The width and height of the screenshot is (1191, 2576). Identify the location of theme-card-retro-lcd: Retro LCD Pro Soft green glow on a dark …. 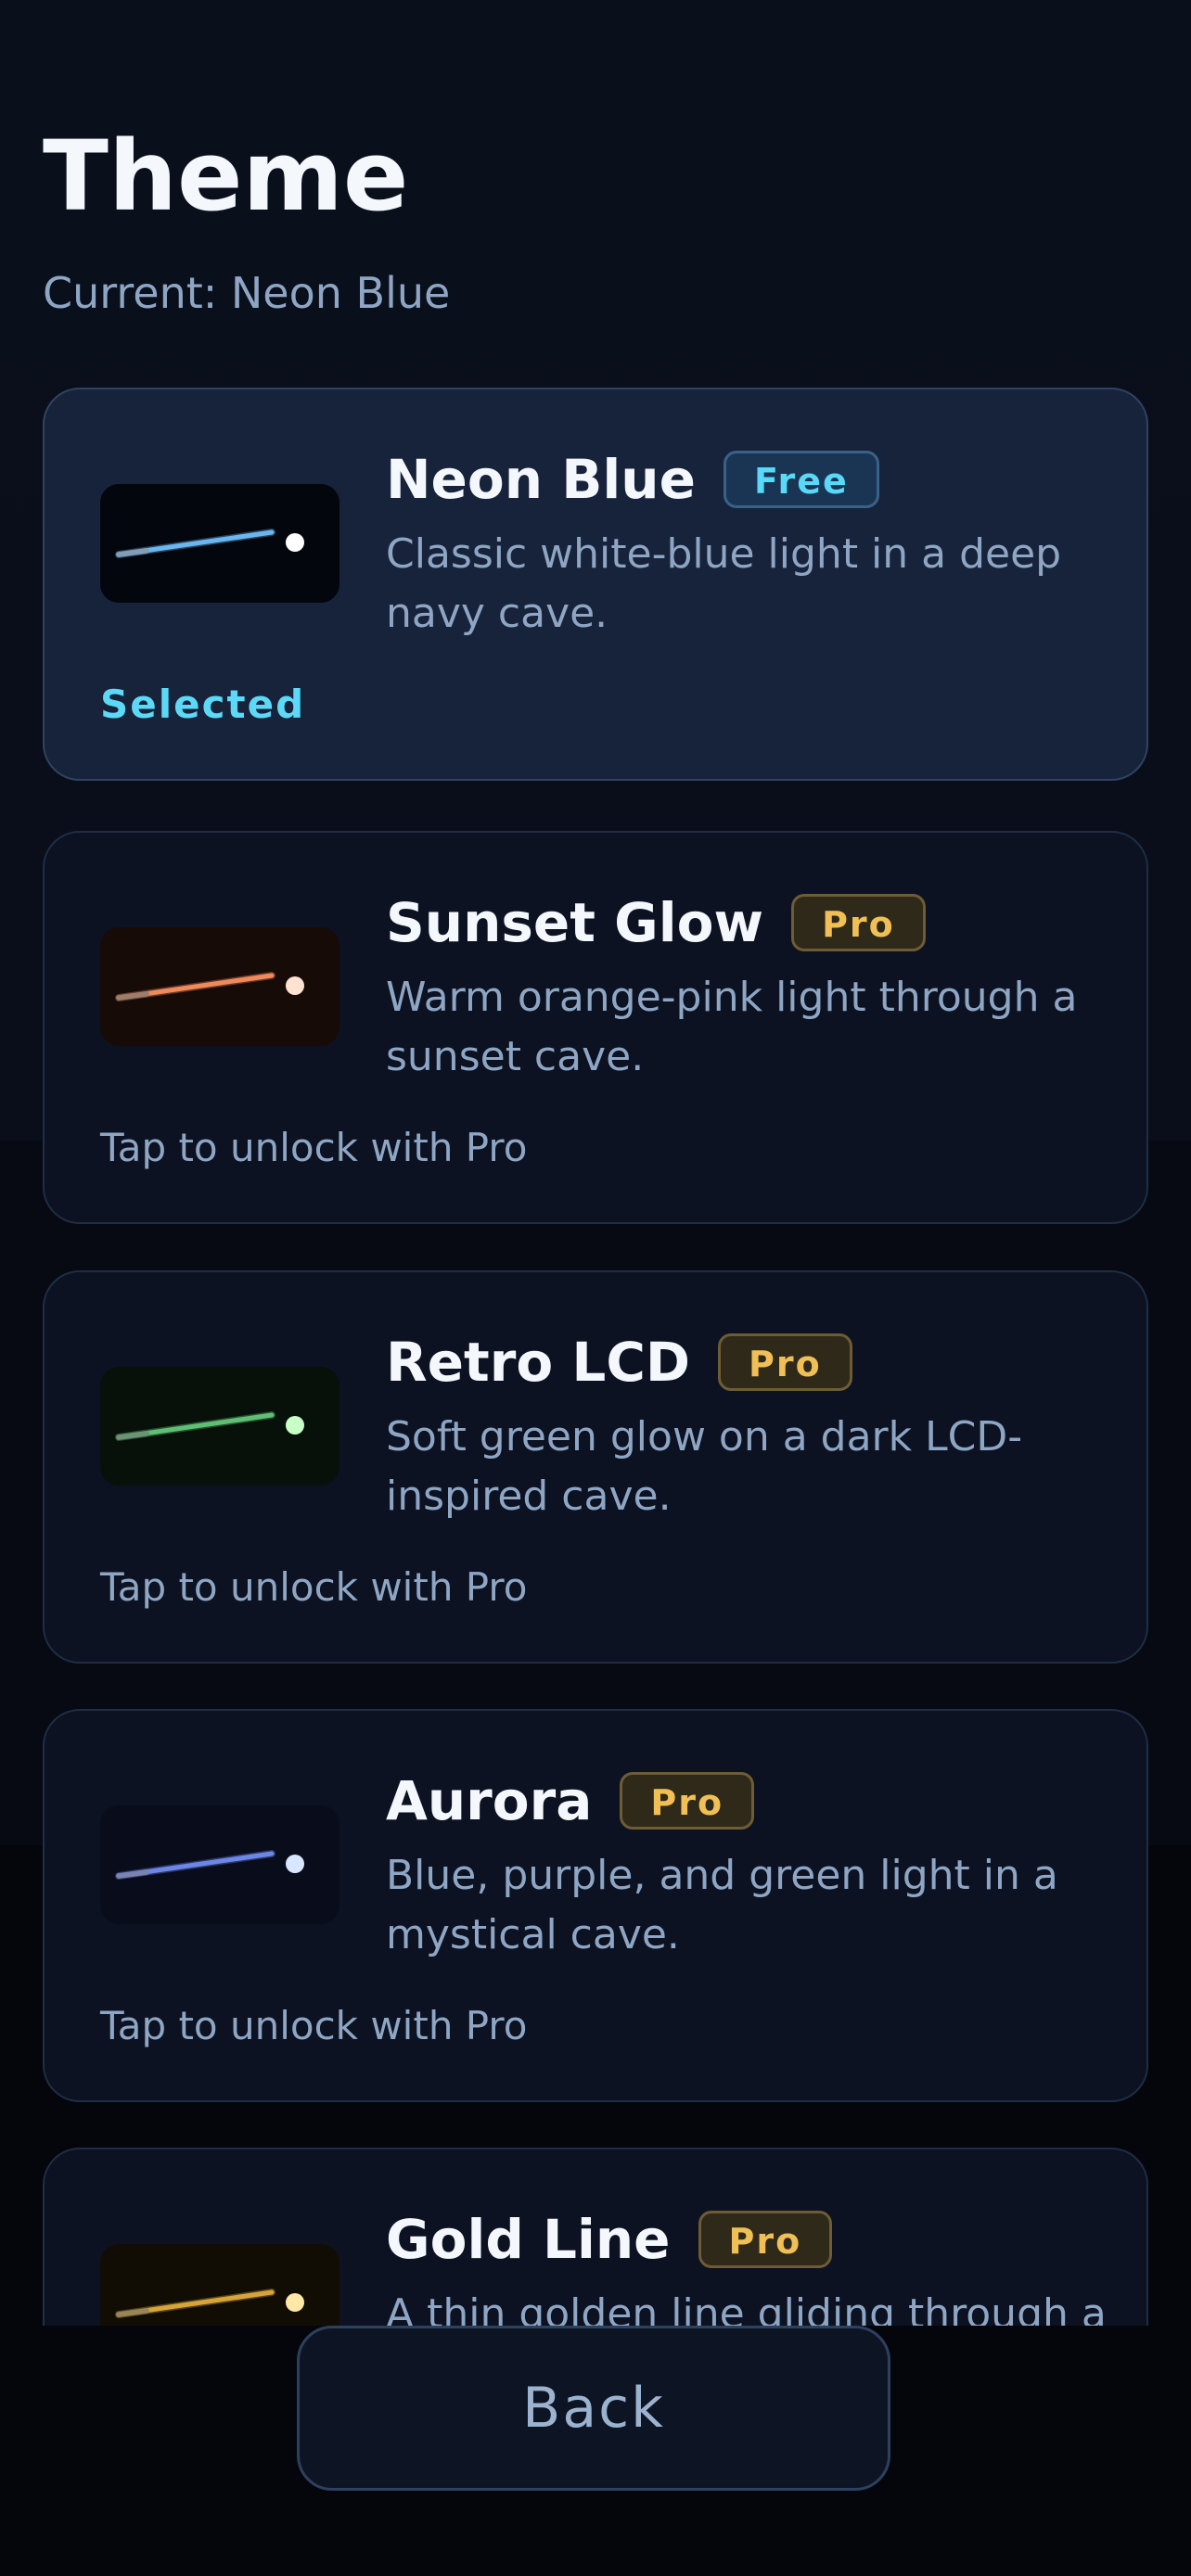
(595, 1467).